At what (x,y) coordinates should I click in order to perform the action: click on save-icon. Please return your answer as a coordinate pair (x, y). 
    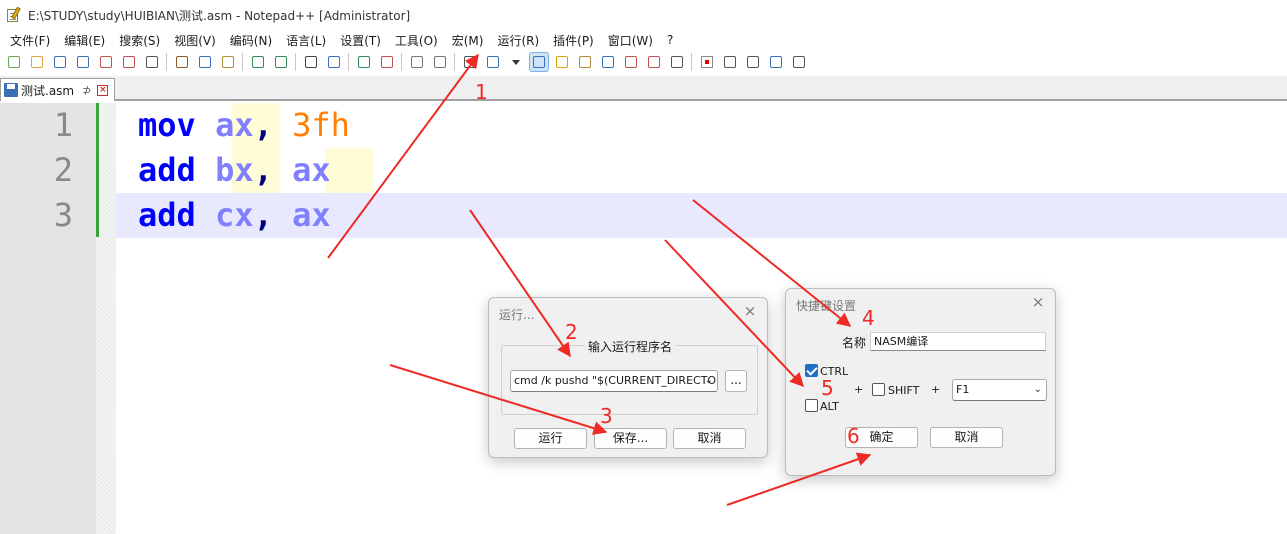
    Looking at the image, I should click on (60, 62).